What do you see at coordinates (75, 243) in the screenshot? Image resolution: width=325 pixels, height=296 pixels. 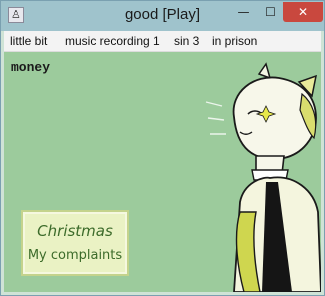 I see `choice-menu: Christmas My complaints` at bounding box center [75, 243].